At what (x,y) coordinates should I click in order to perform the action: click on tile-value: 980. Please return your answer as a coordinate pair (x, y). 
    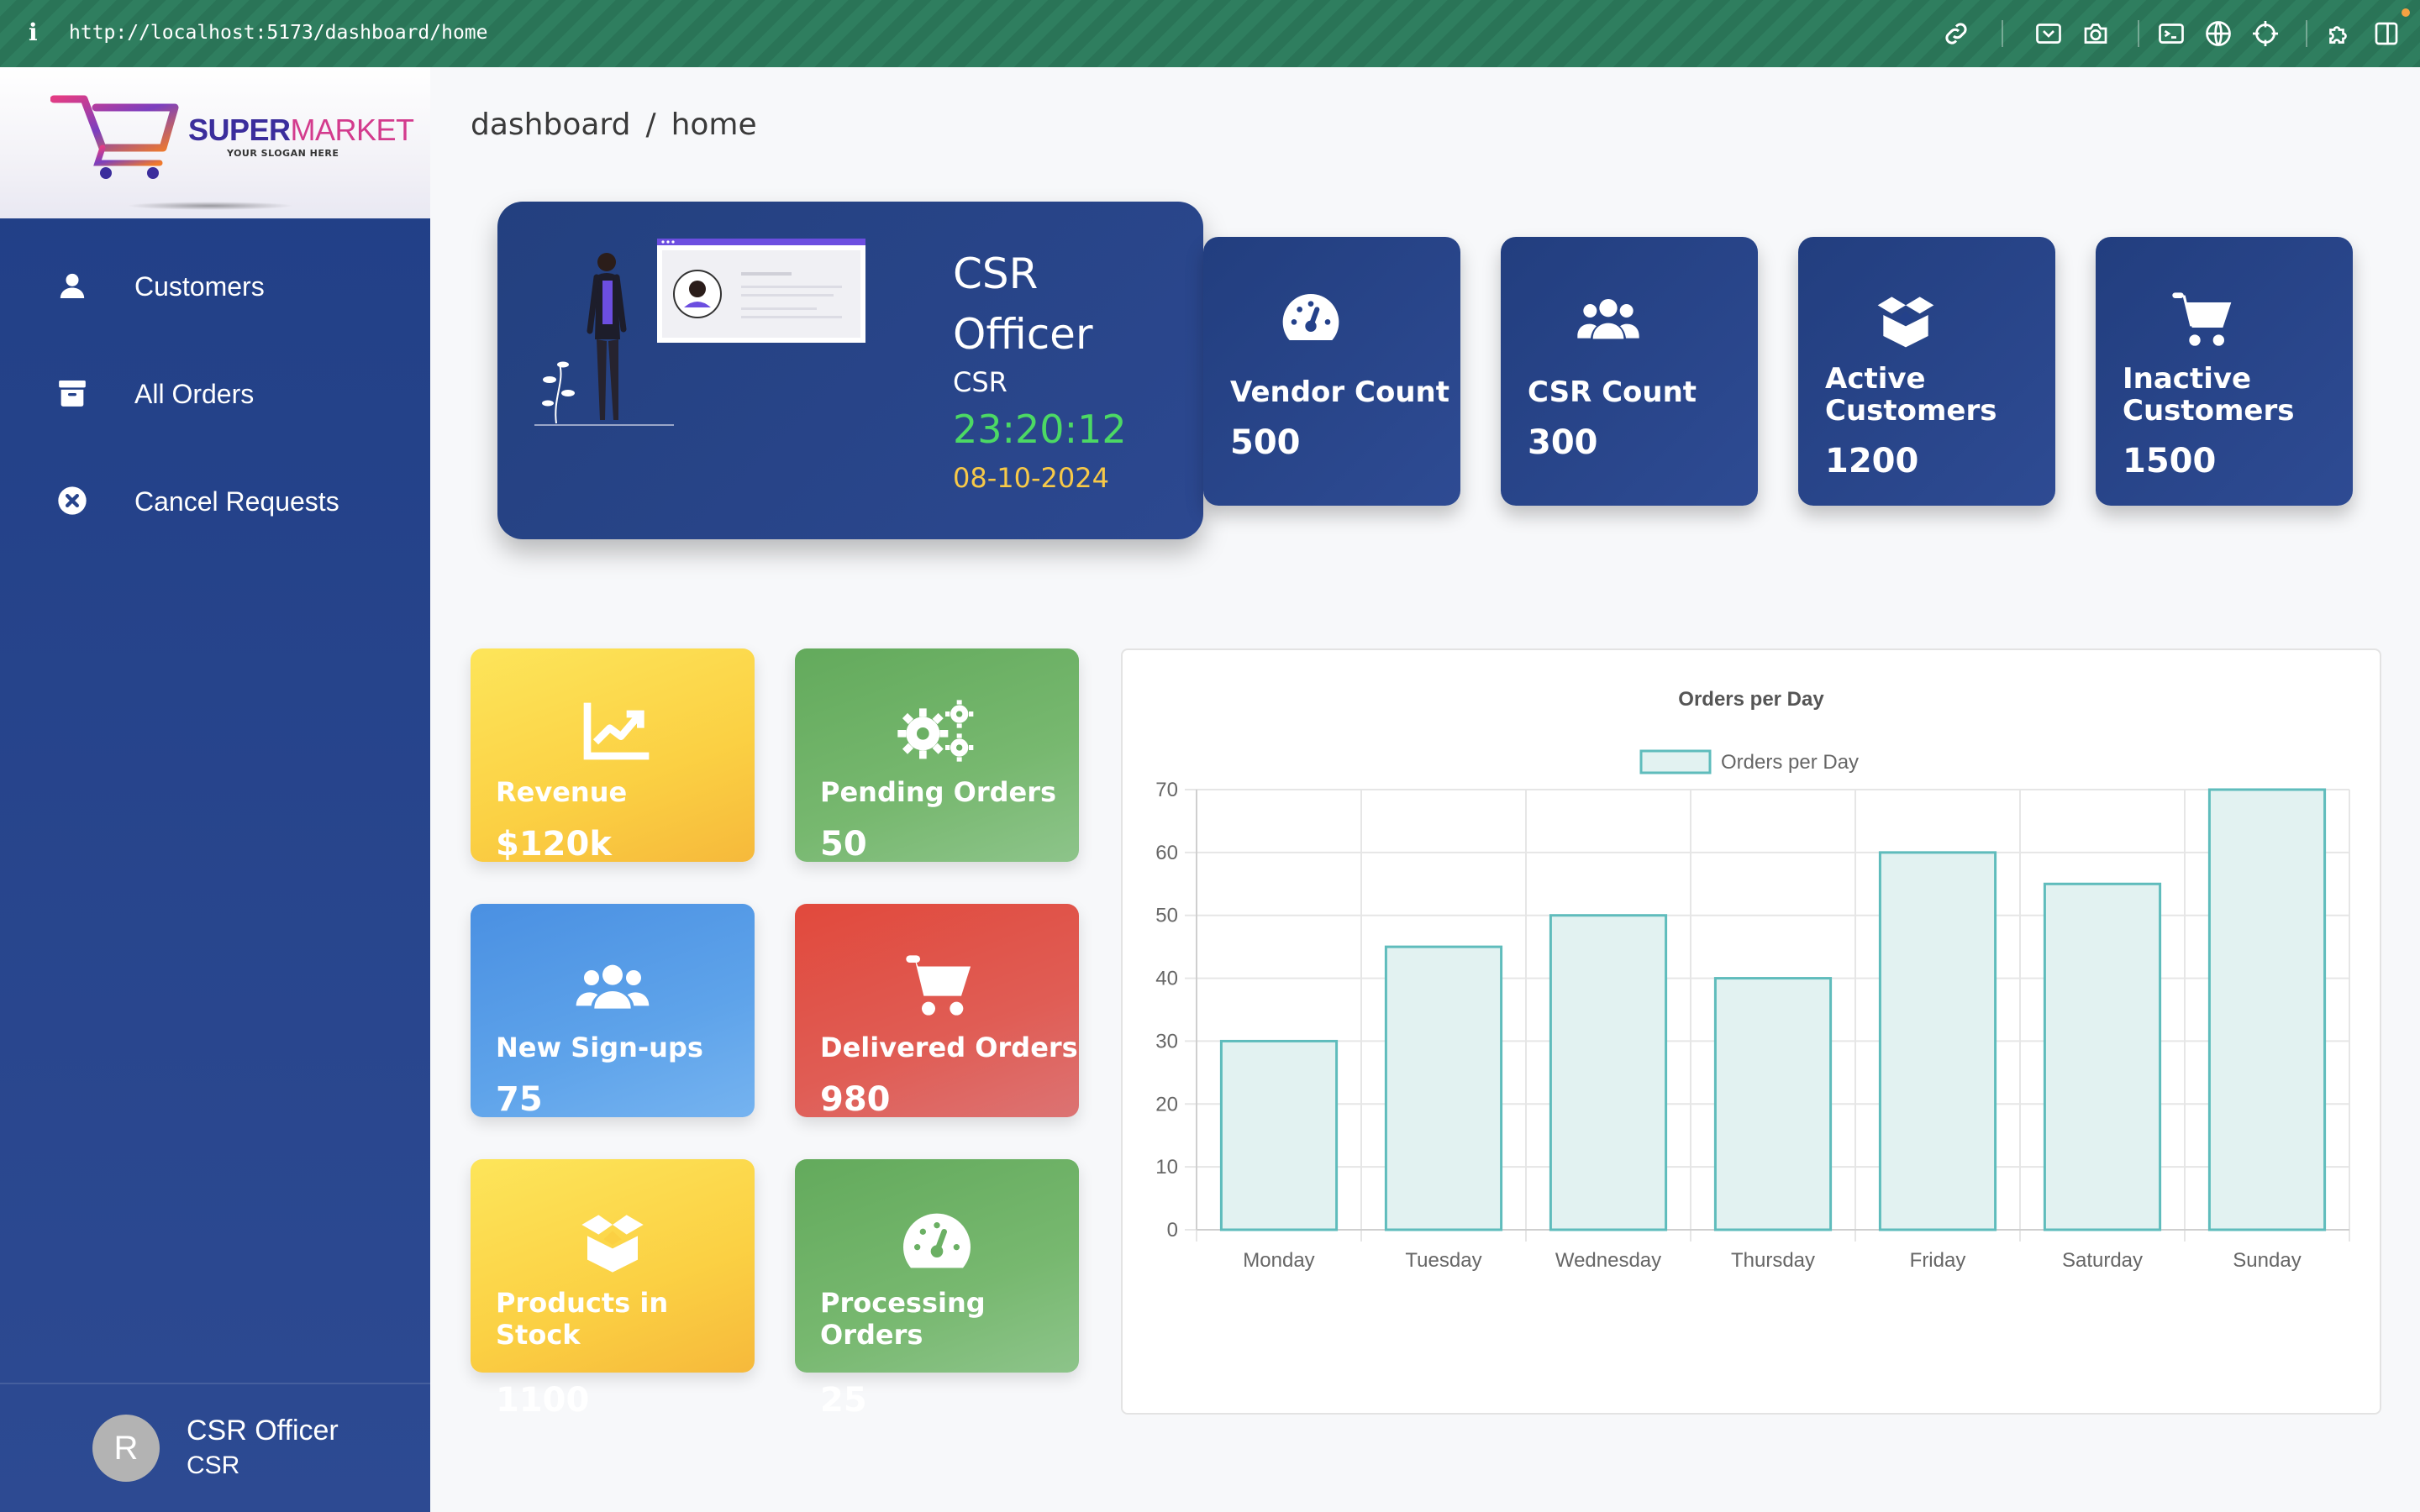
    Looking at the image, I should click on (855, 1099).